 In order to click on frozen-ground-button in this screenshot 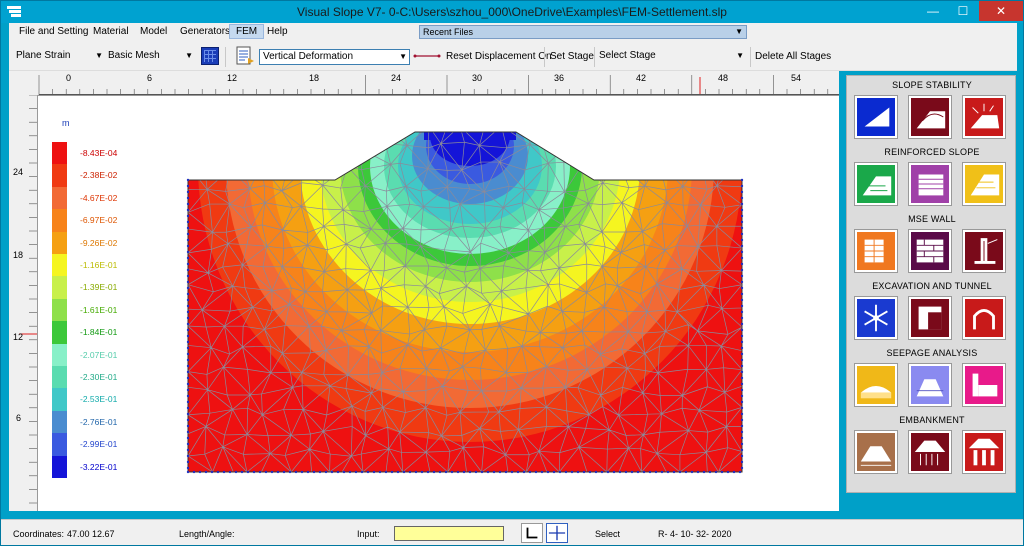, I will do `click(876, 318)`.